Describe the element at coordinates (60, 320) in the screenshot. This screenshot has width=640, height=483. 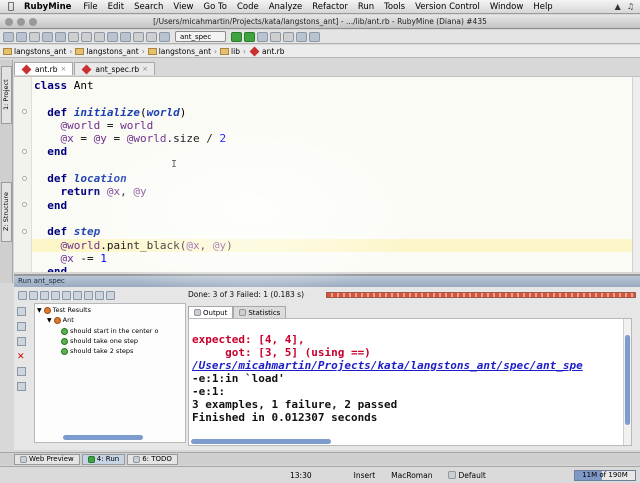
I see `tree-node-suite: ▼ Ant` at that location.